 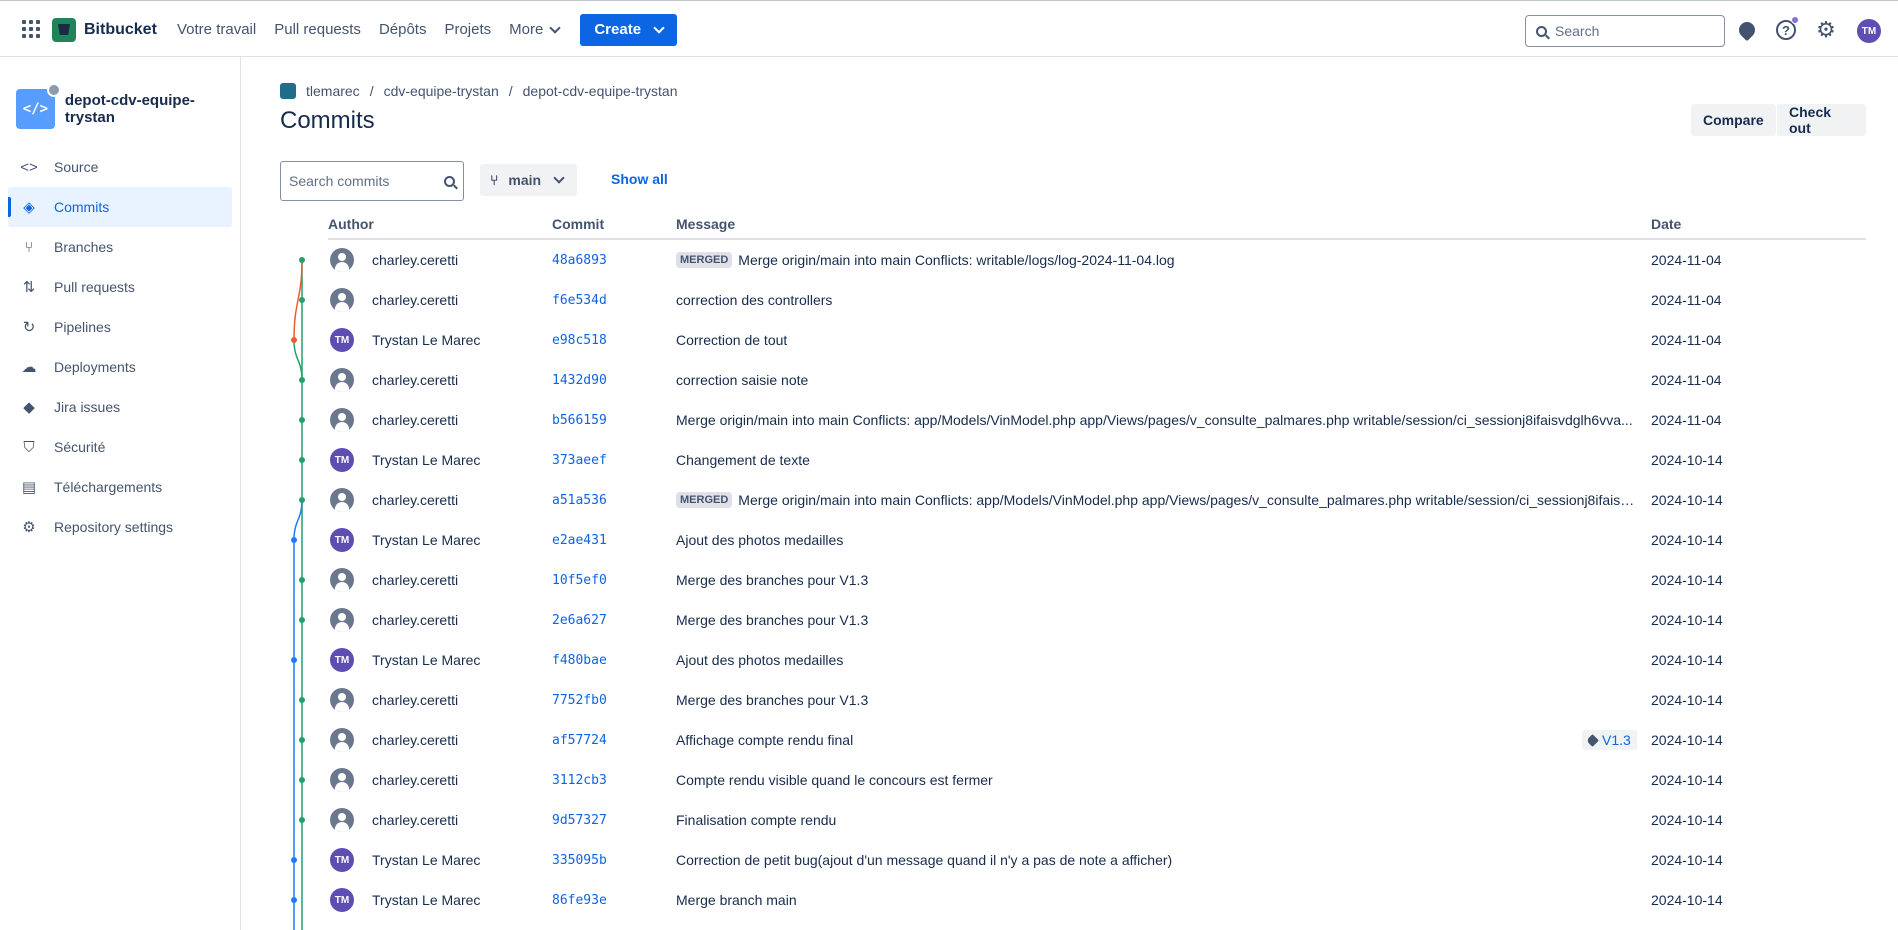 I want to click on header-message: Message, so click(x=706, y=224).